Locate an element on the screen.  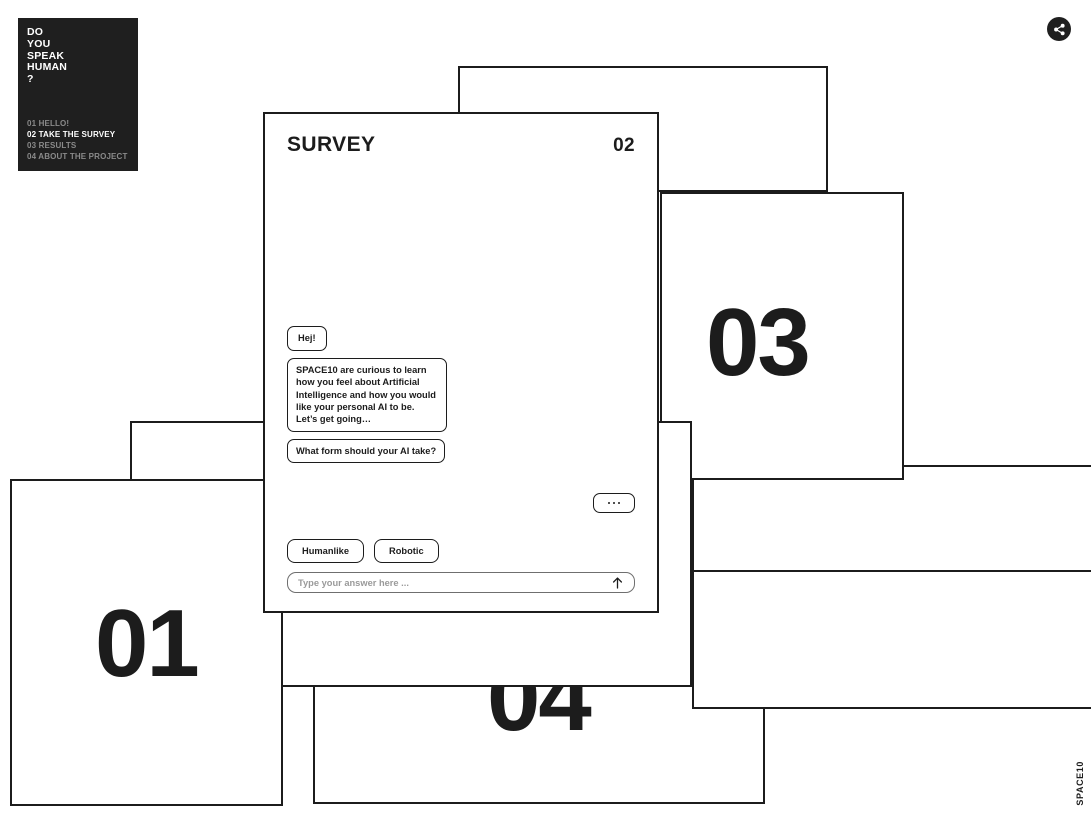
nav-item-survey: 02 TAKE THE SURVEY is located at coordinates (77, 134).